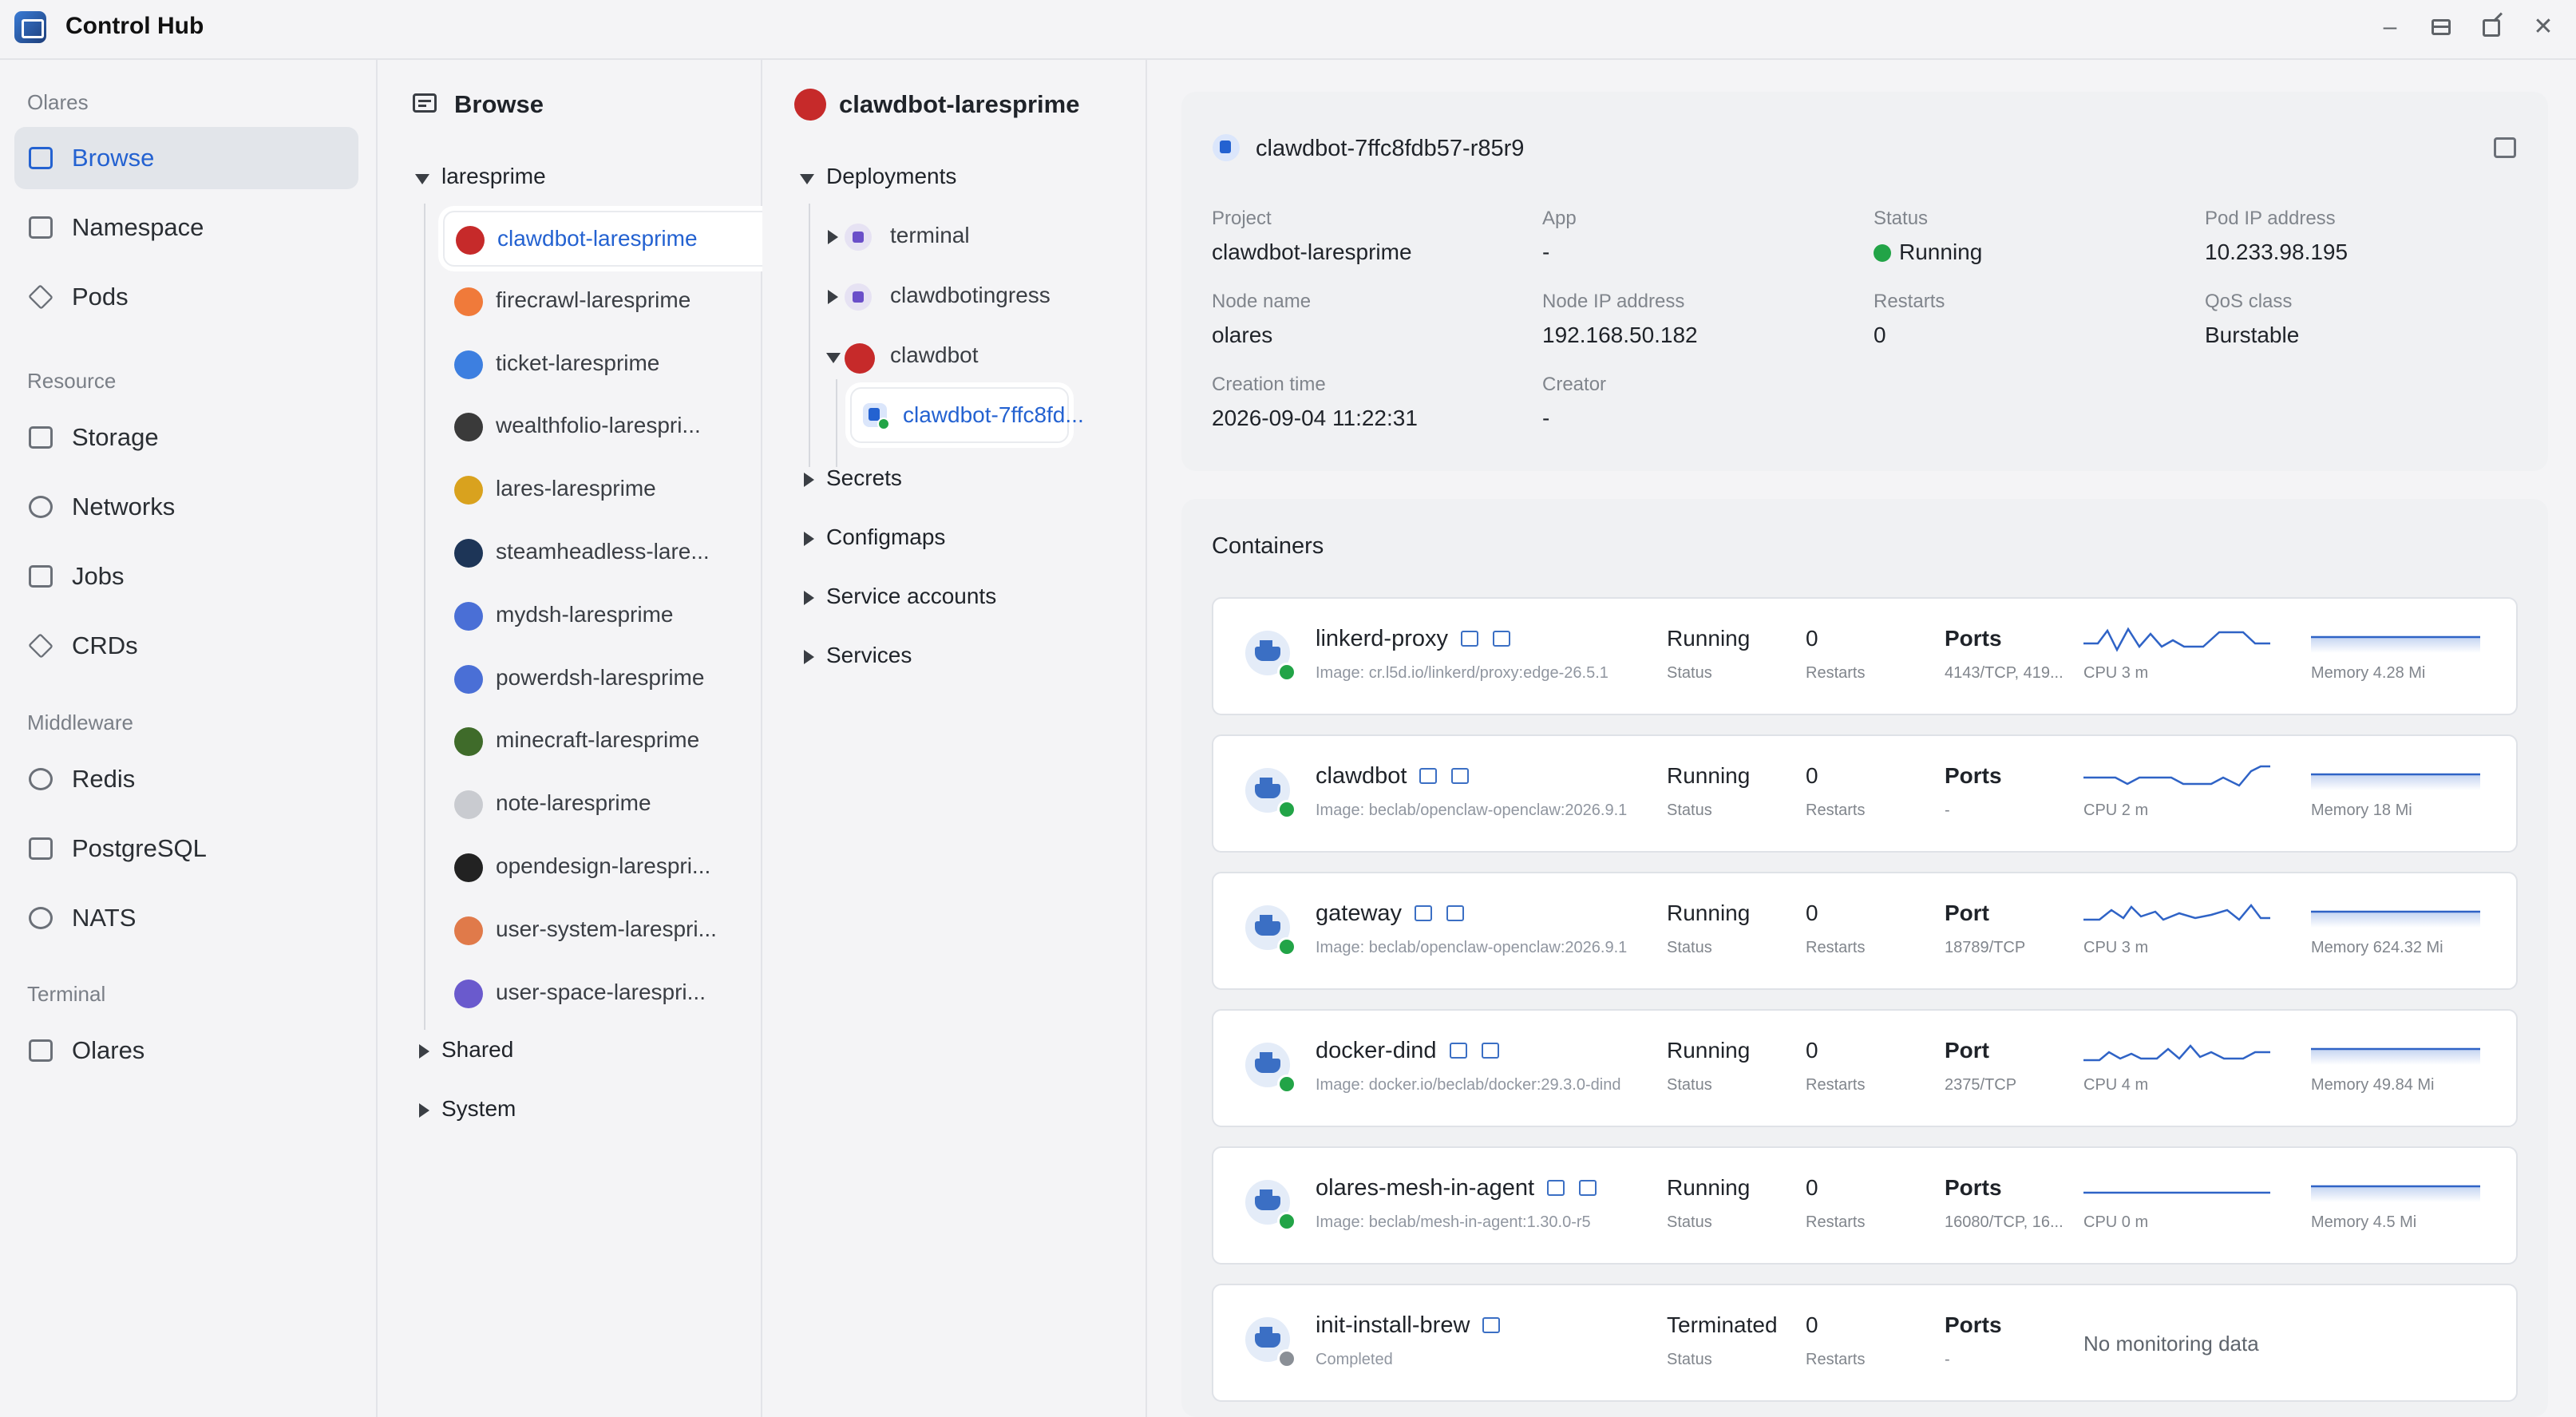 The width and height of the screenshot is (2576, 1417). What do you see at coordinates (1315, 418) in the screenshot?
I see `field-value-creation: 2026-09-04 11:22:31` at bounding box center [1315, 418].